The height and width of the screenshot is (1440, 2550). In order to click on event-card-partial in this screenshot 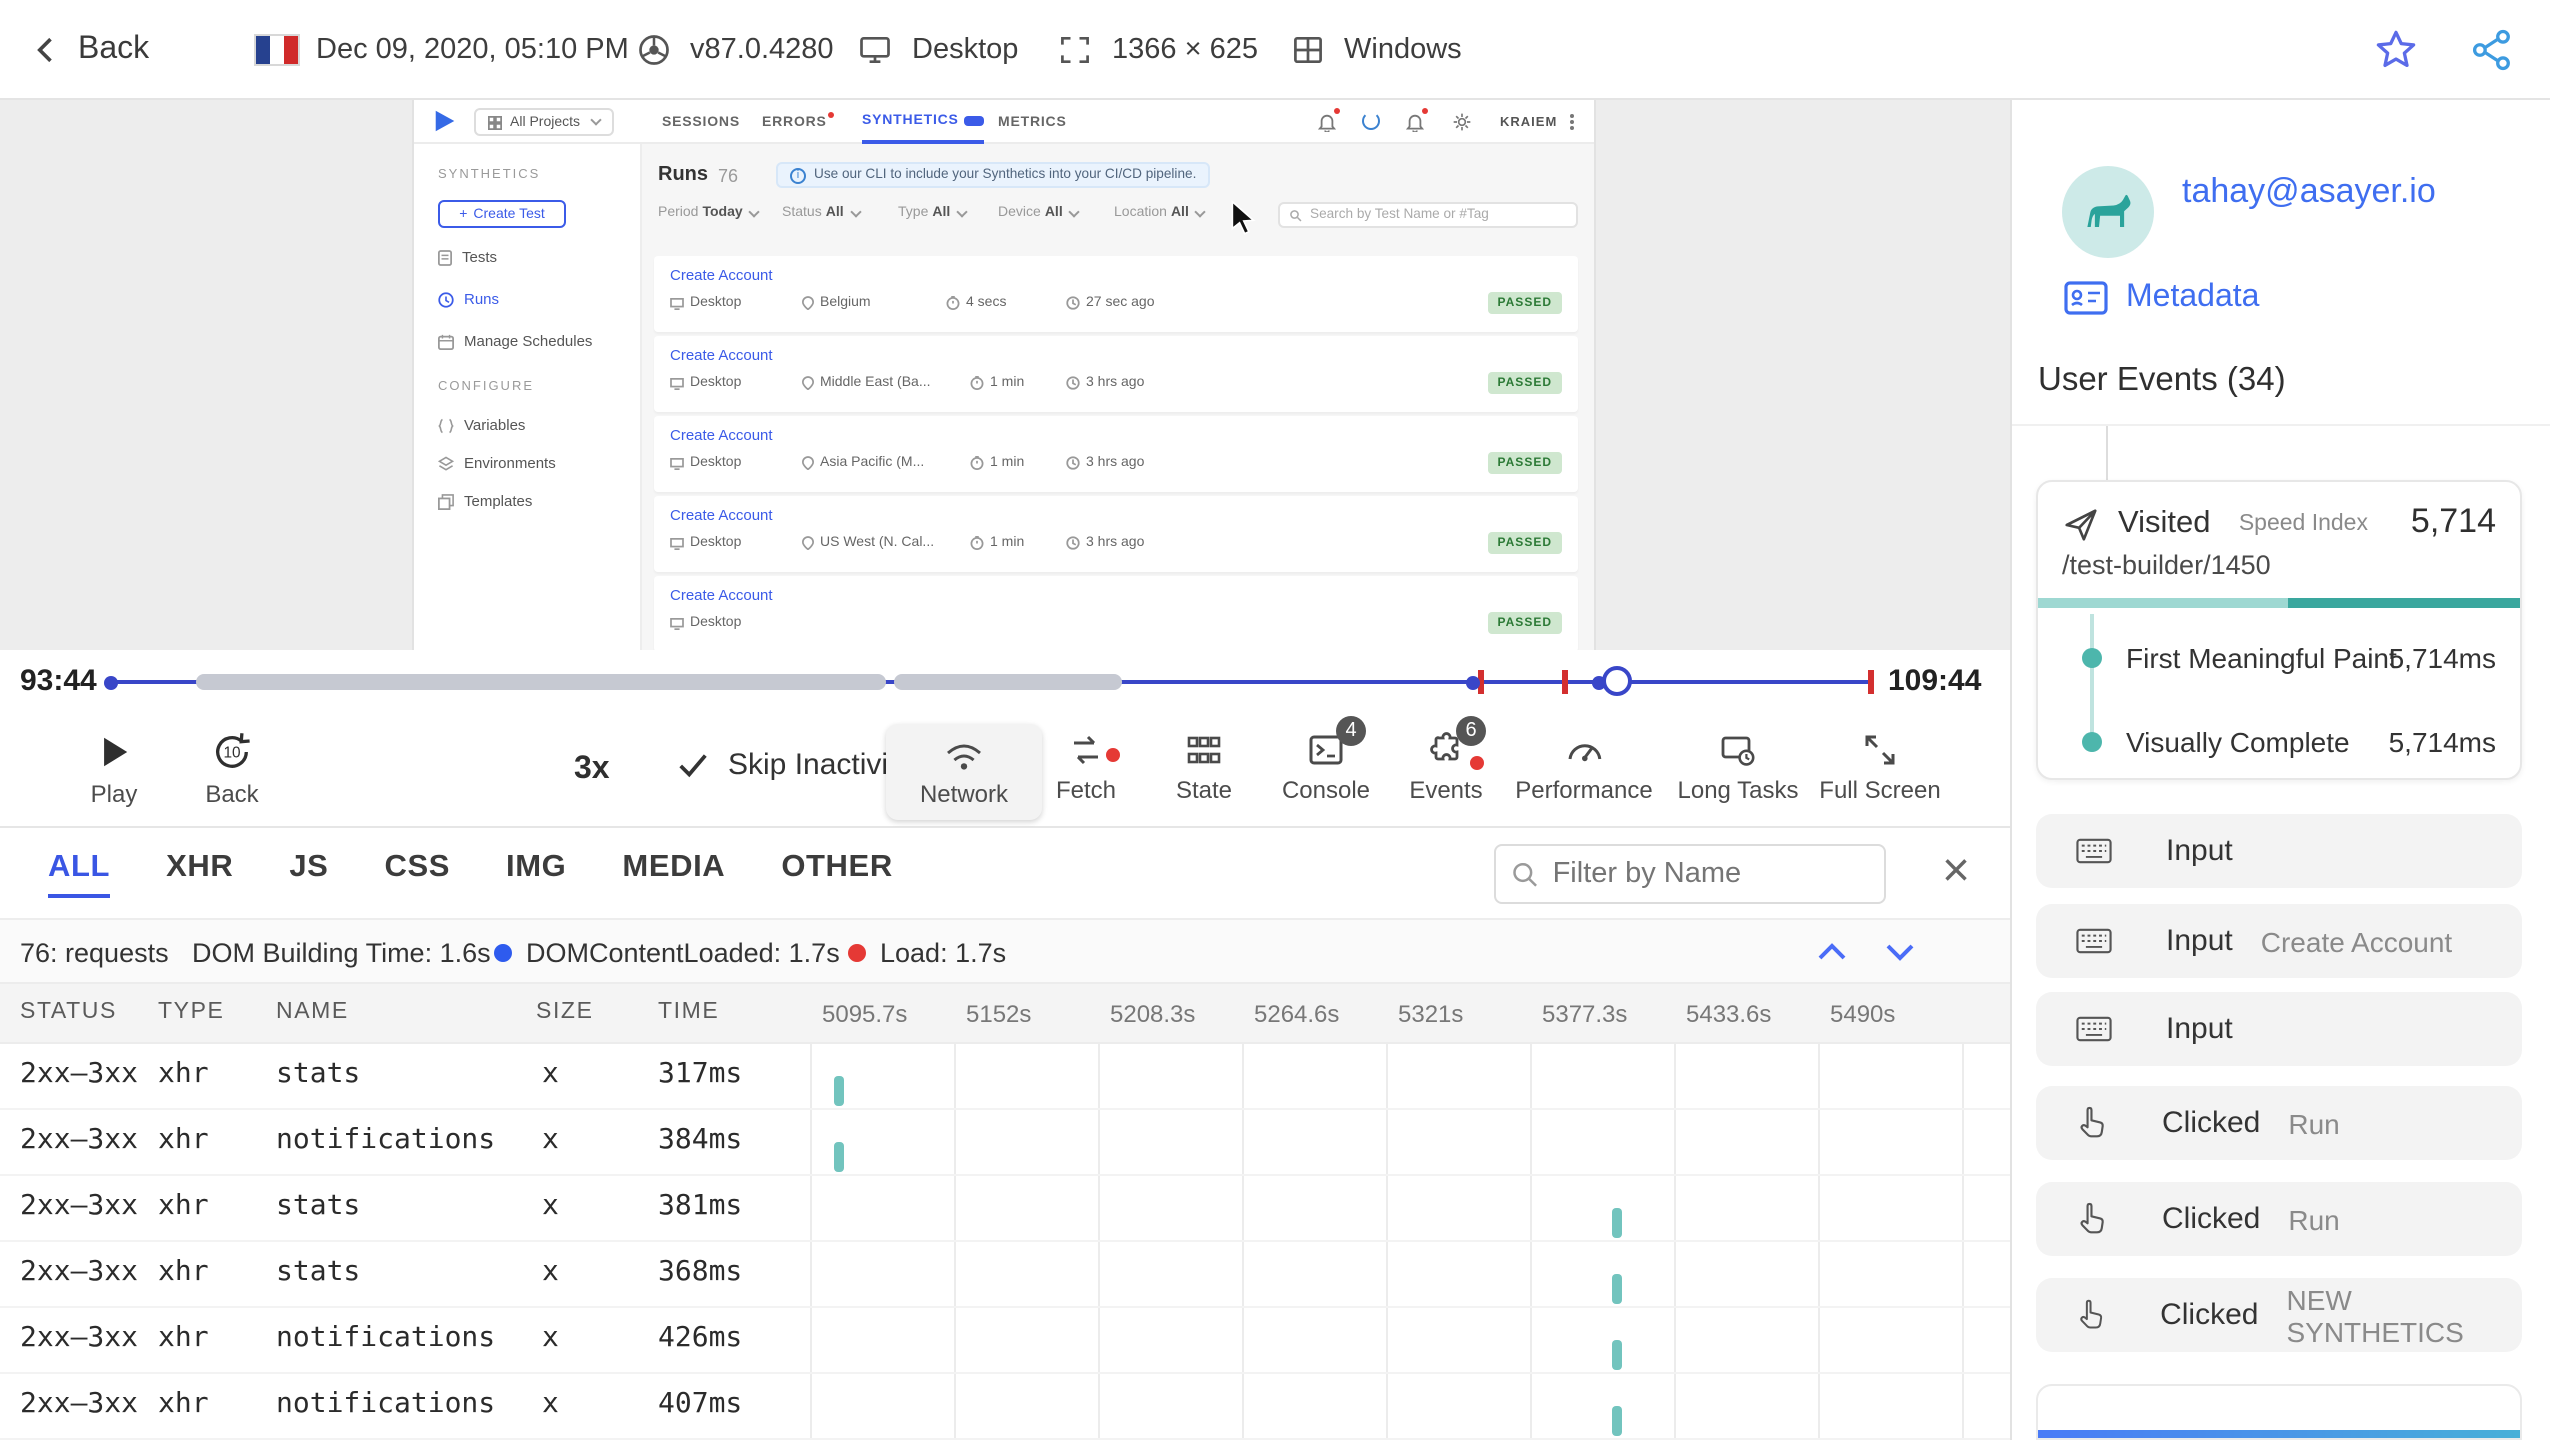, I will do `click(2279, 1412)`.